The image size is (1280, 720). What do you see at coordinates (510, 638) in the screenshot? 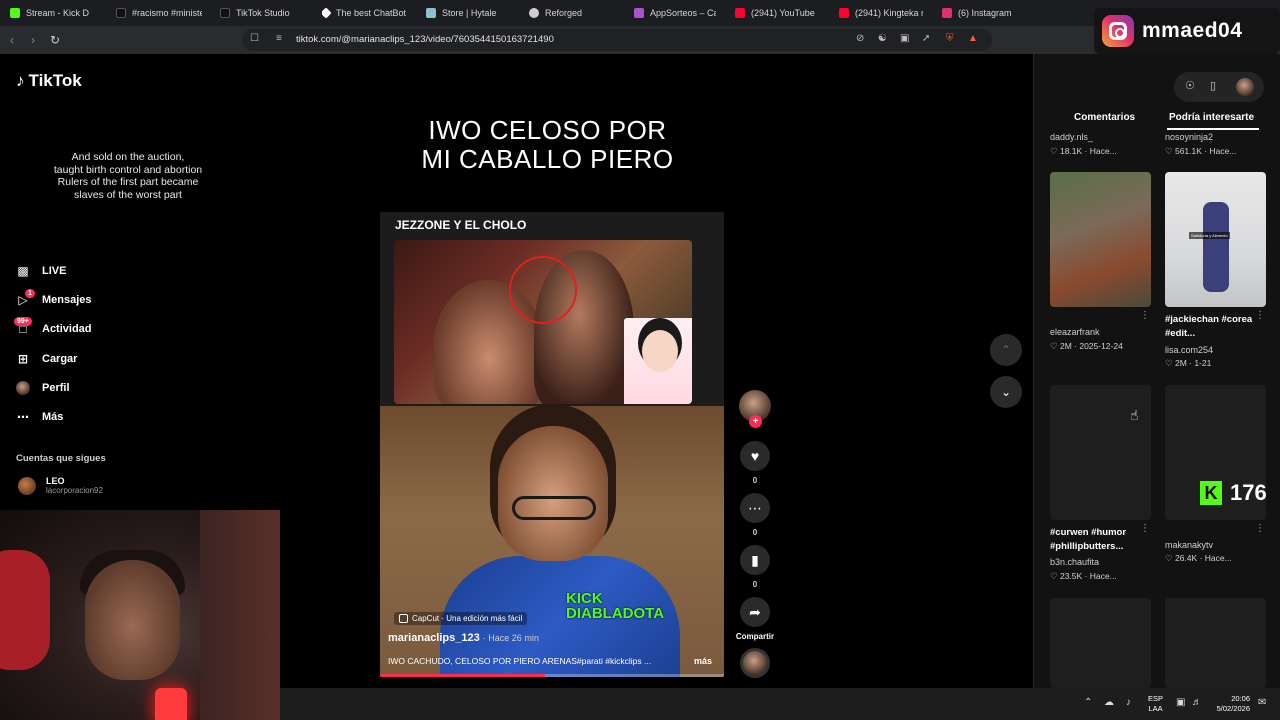
I see `video-time: · Hace 26 min` at bounding box center [510, 638].